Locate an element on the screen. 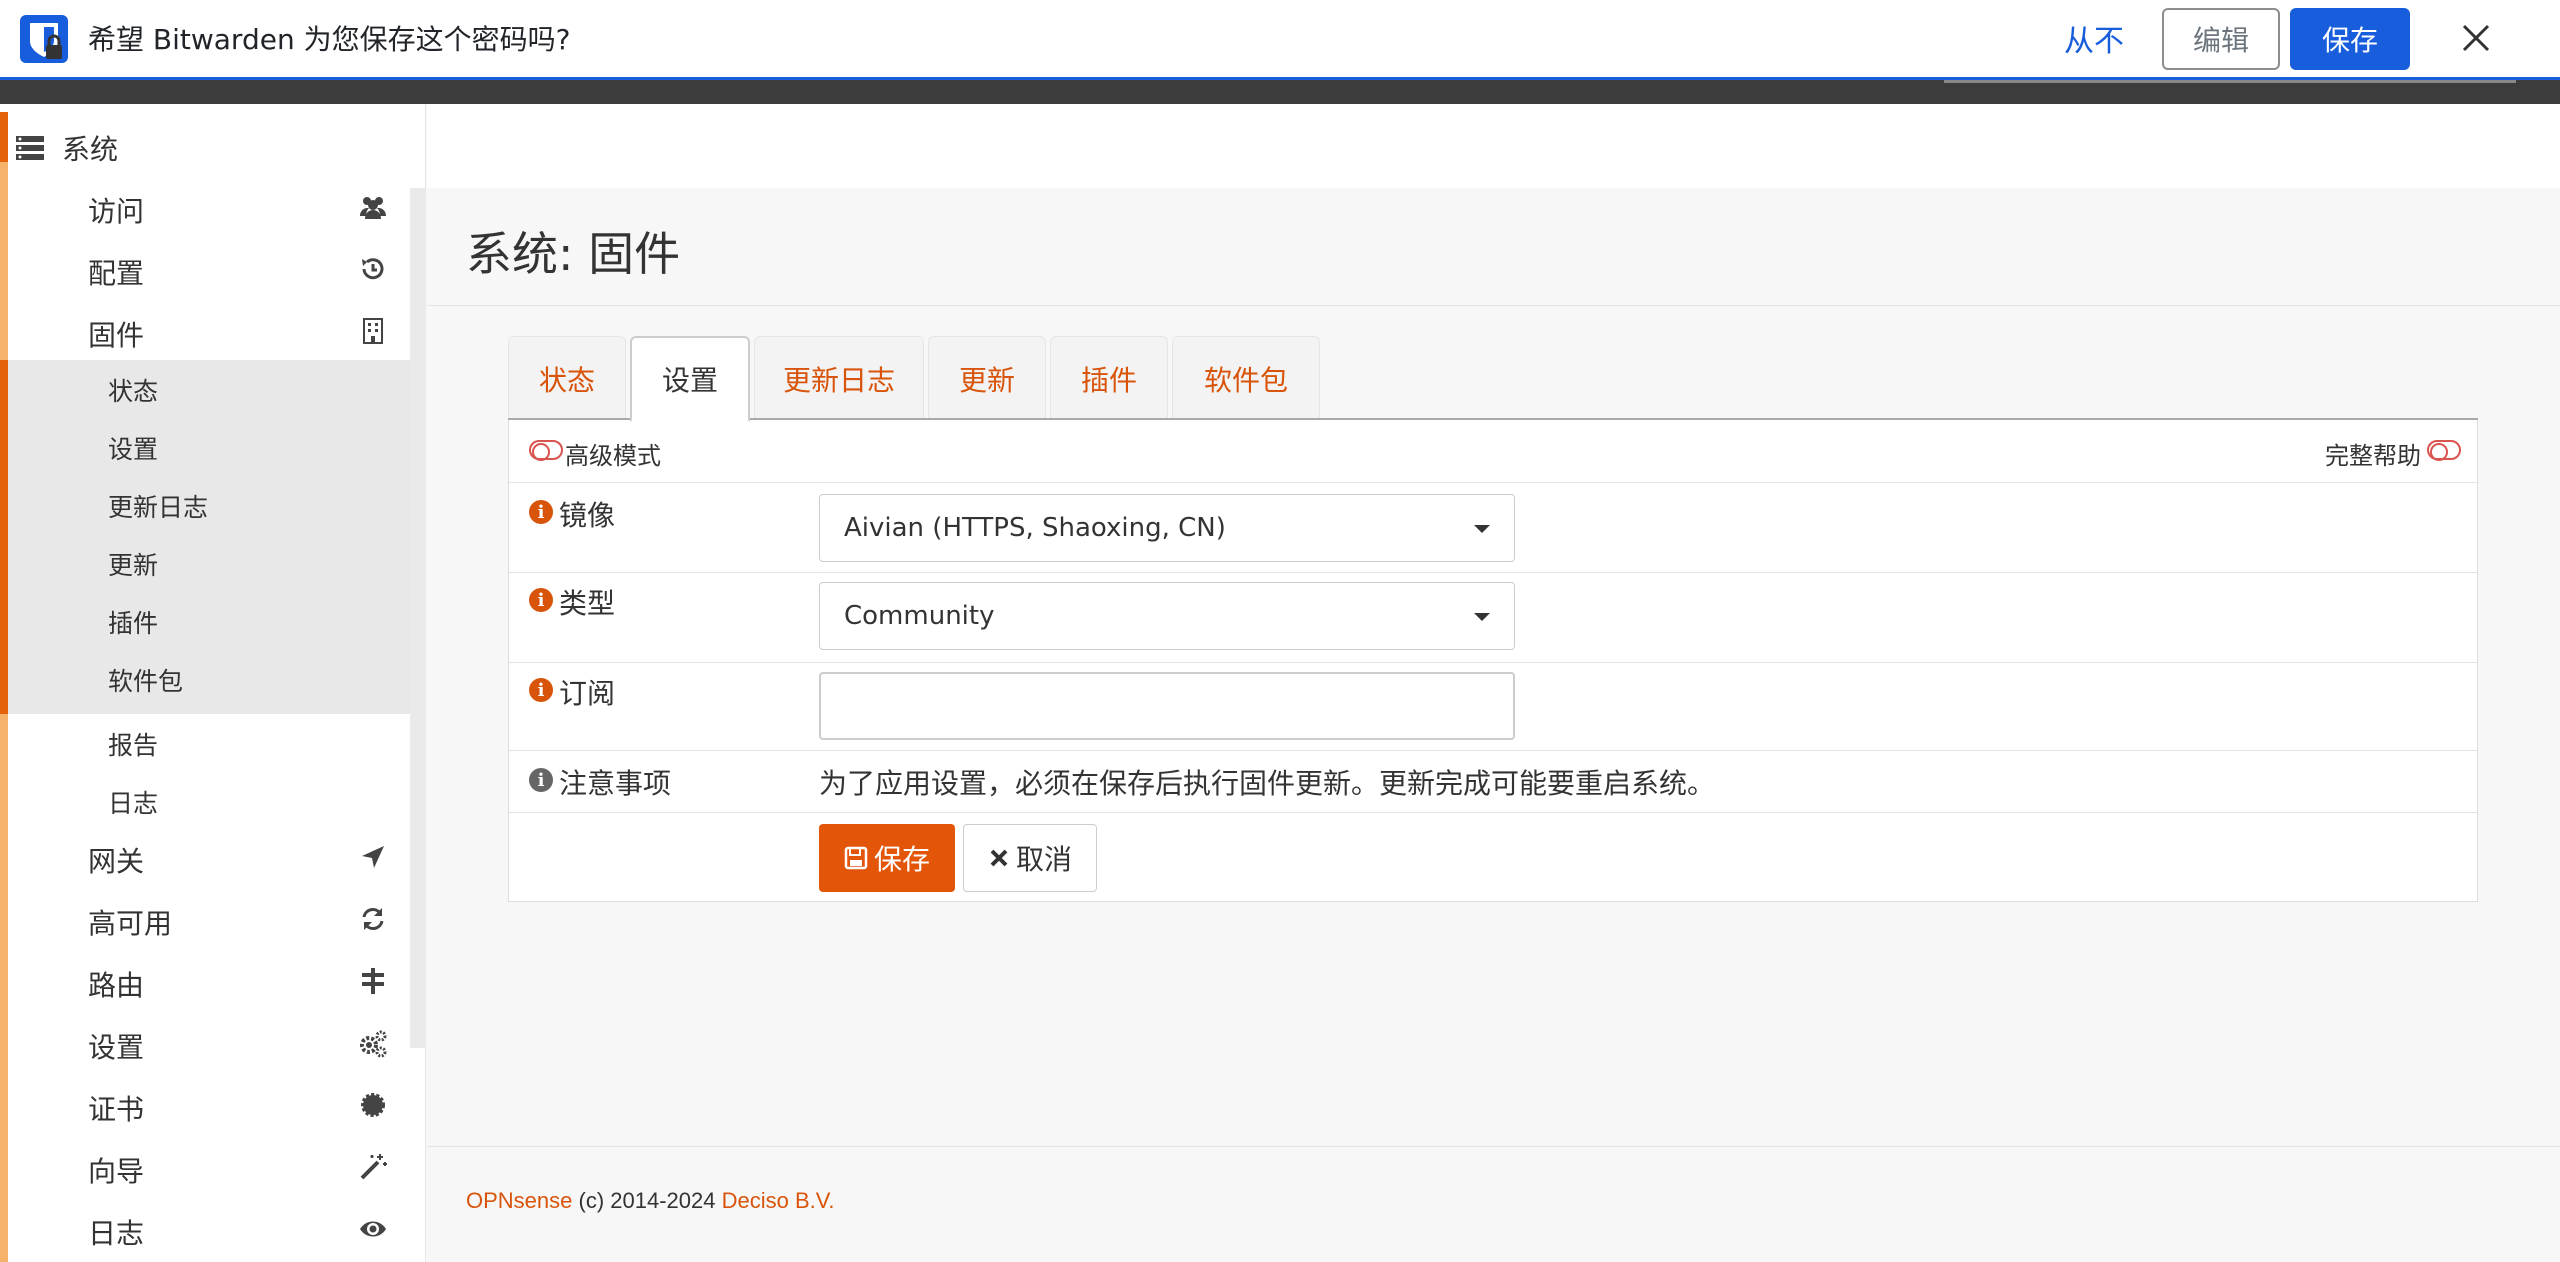 The width and height of the screenshot is (2560, 1262). tab-changelog: 更新日志 is located at coordinates (839, 378).